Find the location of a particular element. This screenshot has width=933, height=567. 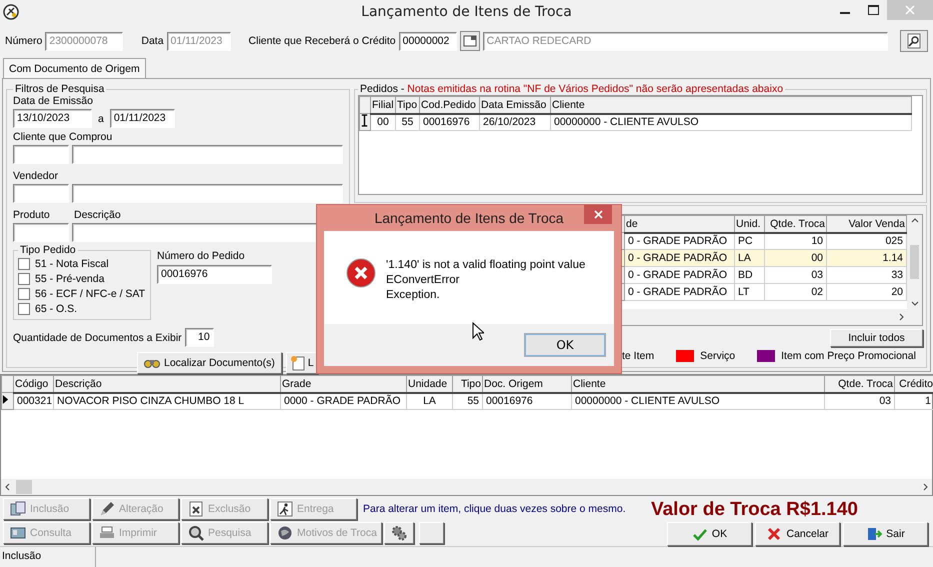

column-header: de is located at coordinates (679, 224).